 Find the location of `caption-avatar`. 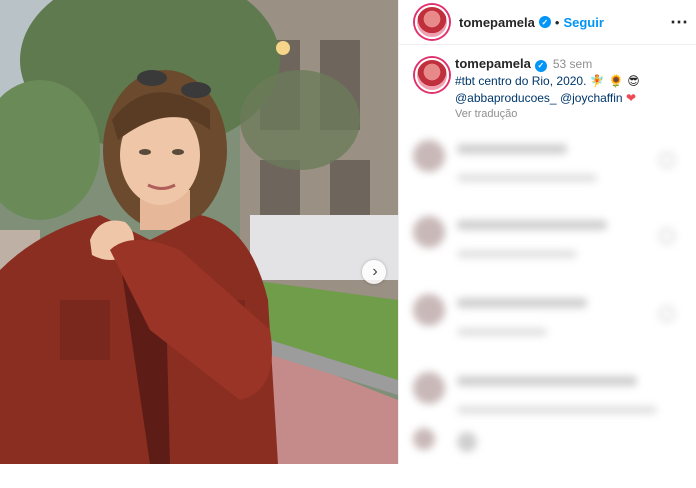

caption-avatar is located at coordinates (432, 75).